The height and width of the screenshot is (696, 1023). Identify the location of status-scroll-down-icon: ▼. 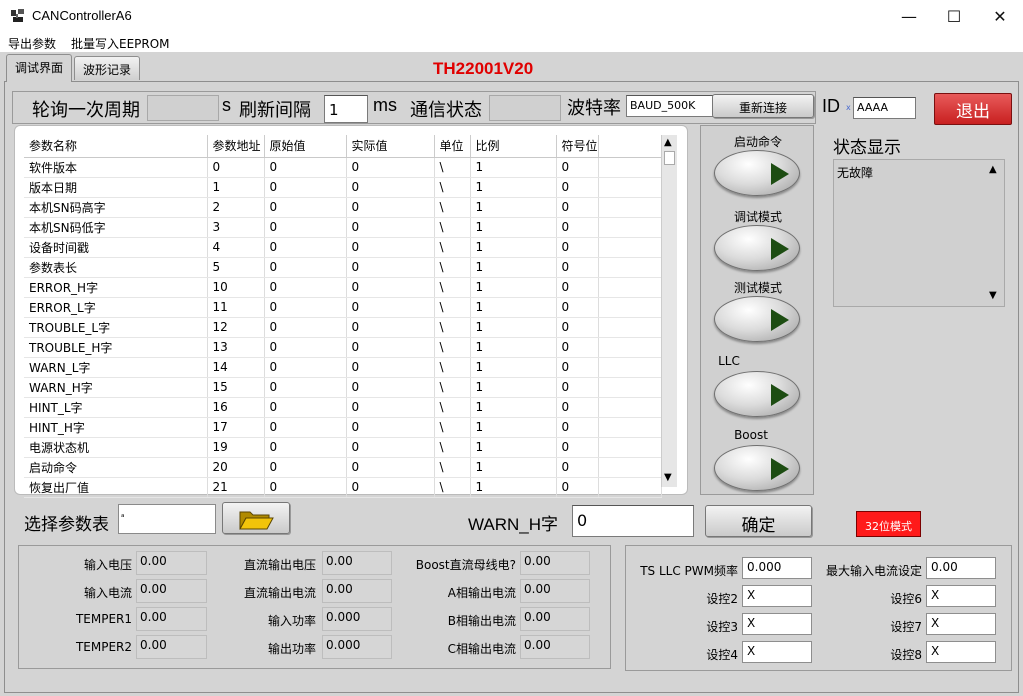
(993, 295).